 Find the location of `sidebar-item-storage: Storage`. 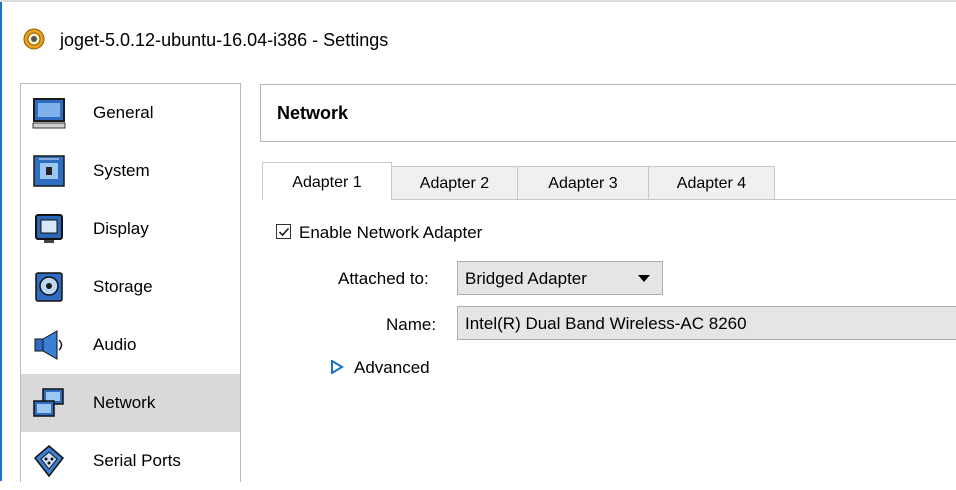

sidebar-item-storage: Storage is located at coordinates (130, 287).